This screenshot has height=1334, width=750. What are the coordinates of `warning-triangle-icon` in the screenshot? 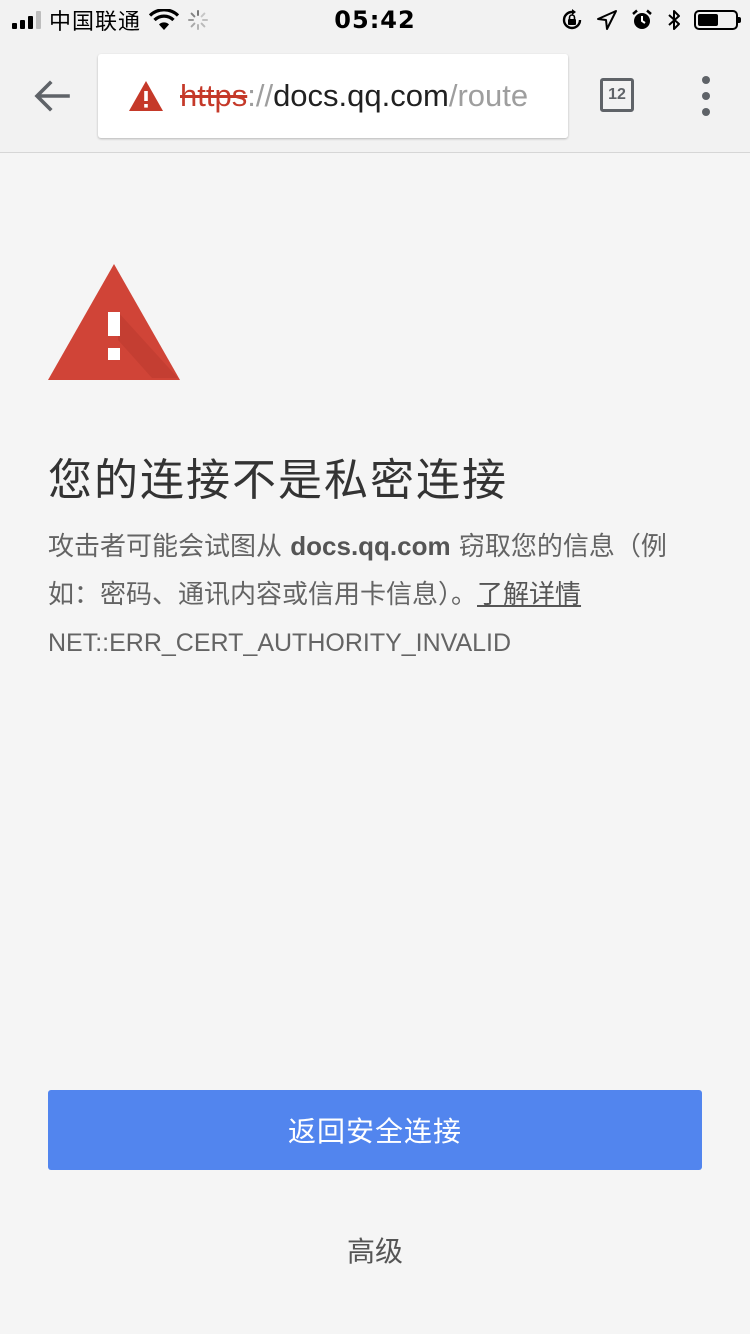 It's located at (114, 322).